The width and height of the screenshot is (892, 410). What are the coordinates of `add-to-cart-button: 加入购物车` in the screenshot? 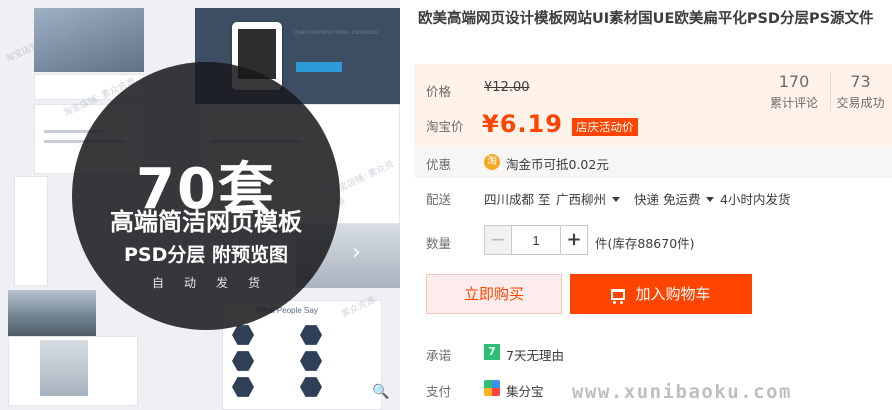 It's located at (661, 294).